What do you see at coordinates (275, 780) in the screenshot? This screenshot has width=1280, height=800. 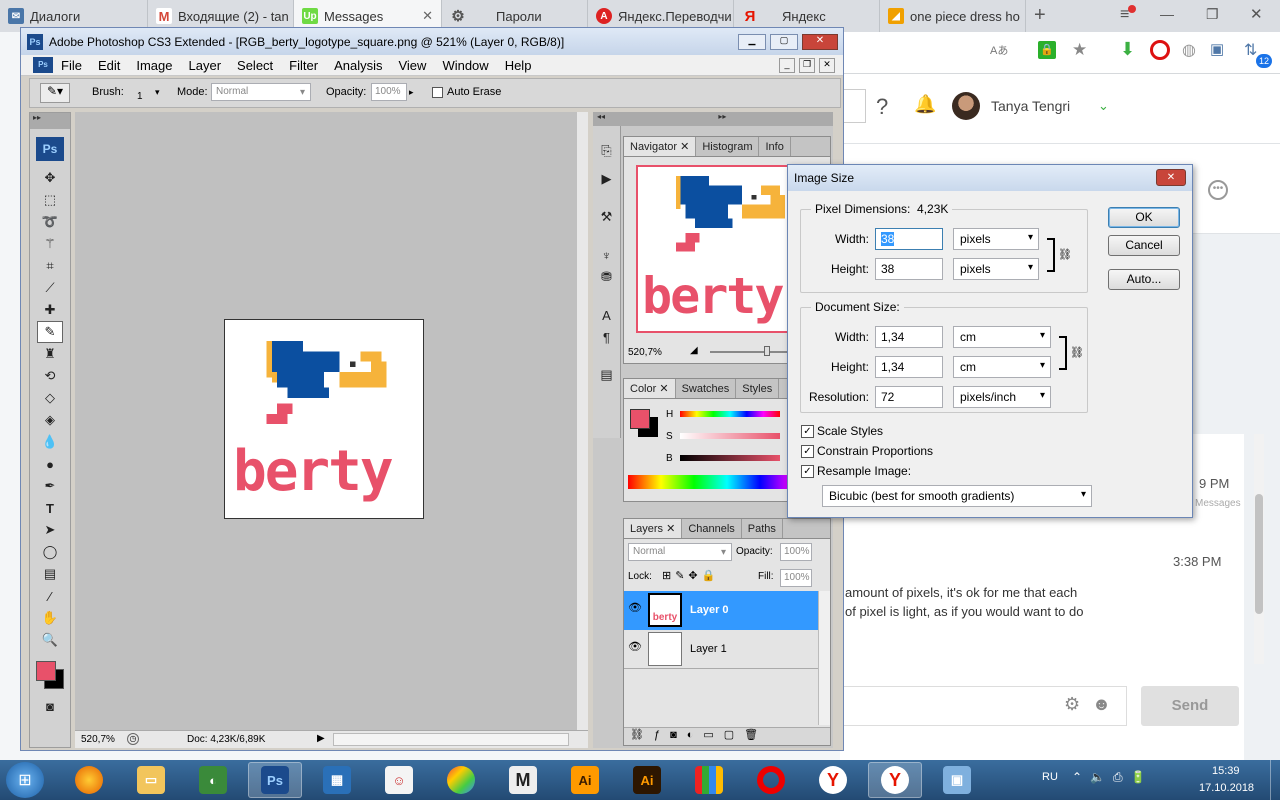 I see `taskbar-photoshop: Ps` at bounding box center [275, 780].